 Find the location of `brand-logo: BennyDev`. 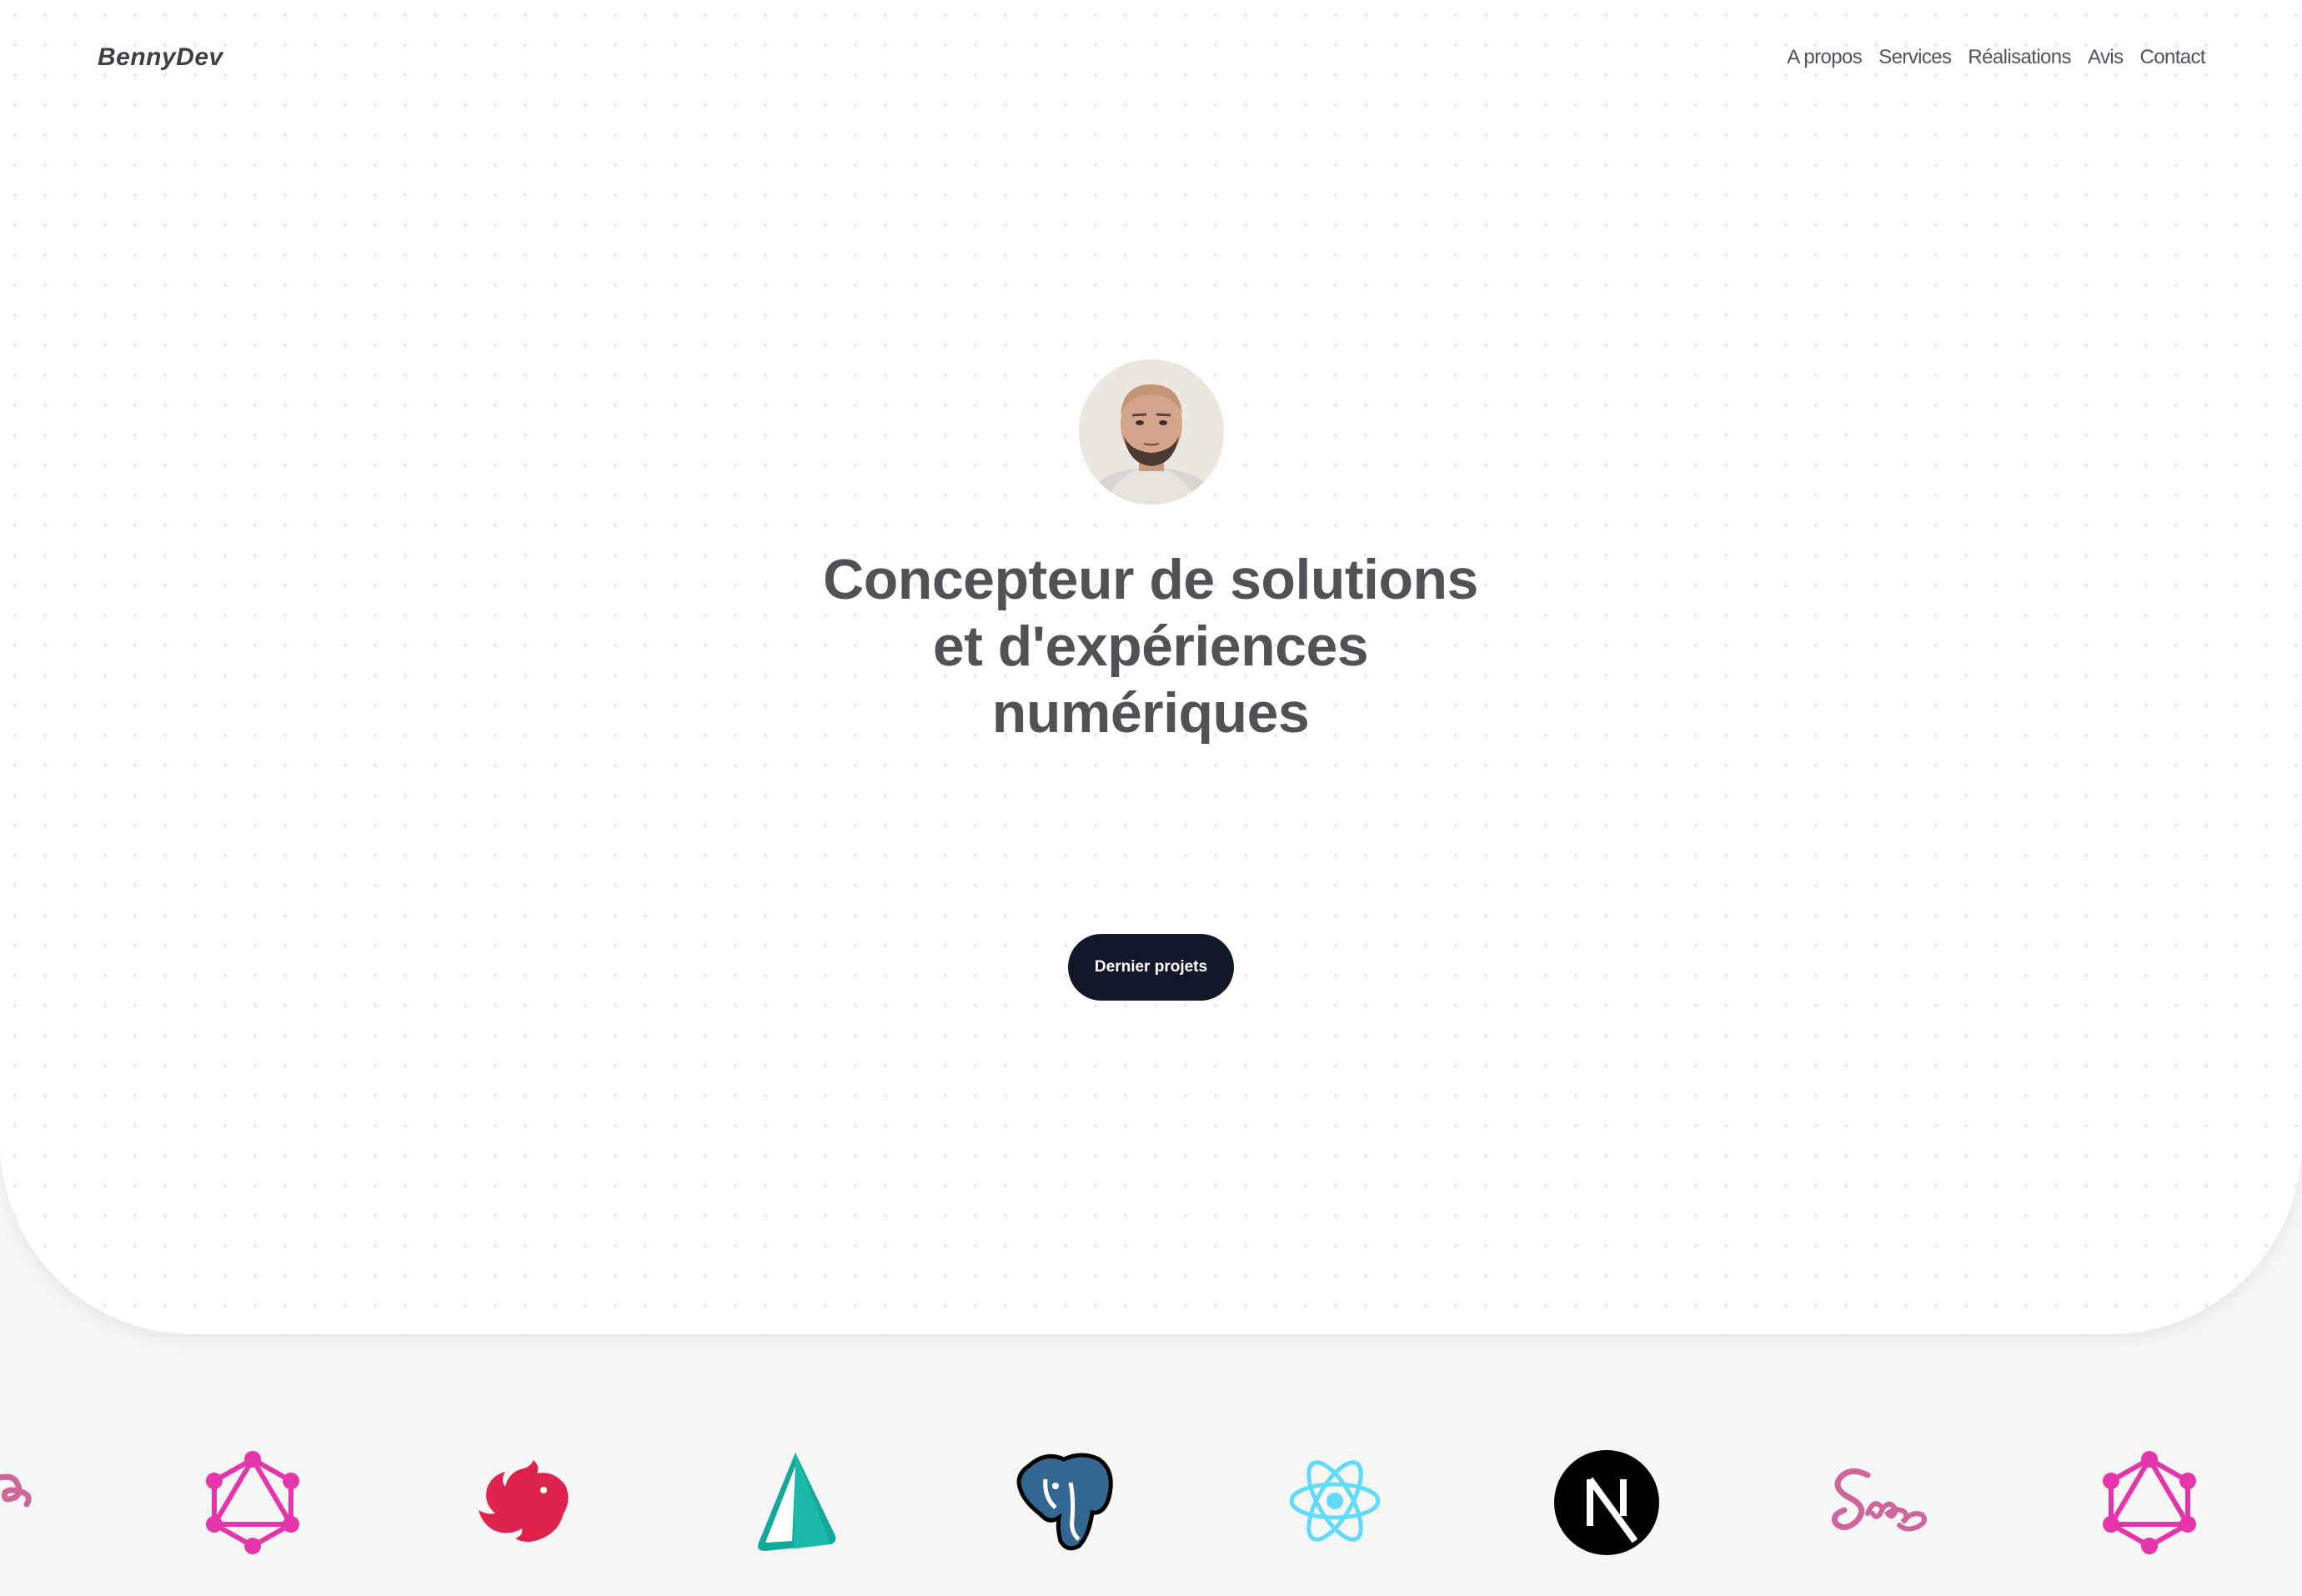

brand-logo: BennyDev is located at coordinates (161, 58).